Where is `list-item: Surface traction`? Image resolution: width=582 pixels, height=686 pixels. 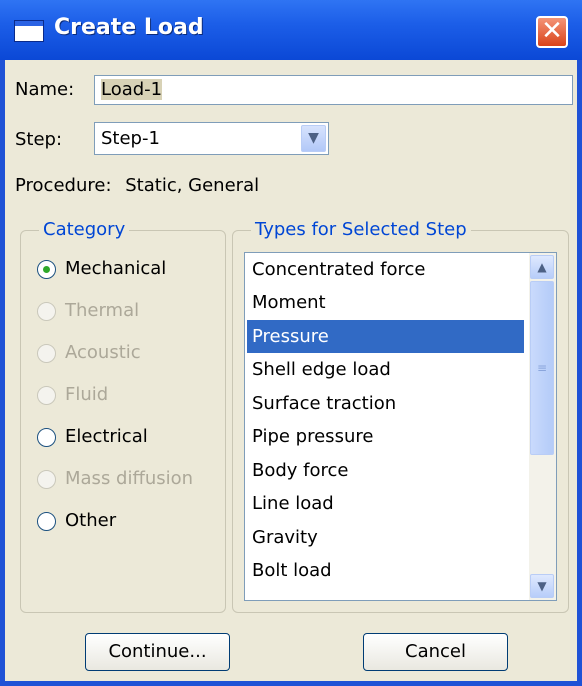 list-item: Surface traction is located at coordinates (385, 403).